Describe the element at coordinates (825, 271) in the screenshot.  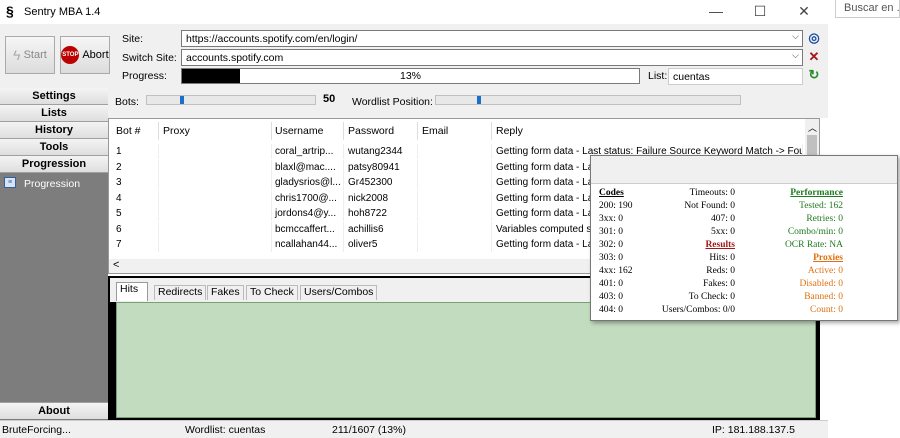
I see `proxy-stat: Active: 0` at that location.